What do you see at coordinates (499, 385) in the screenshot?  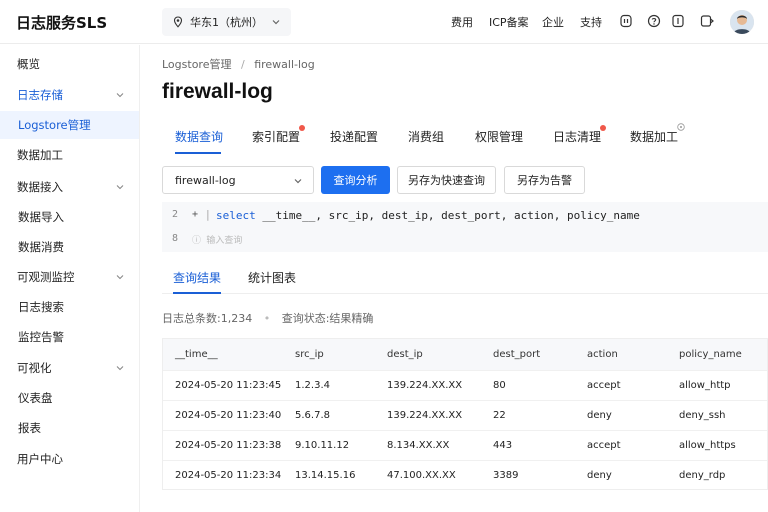 I see `table-cell: 80` at bounding box center [499, 385].